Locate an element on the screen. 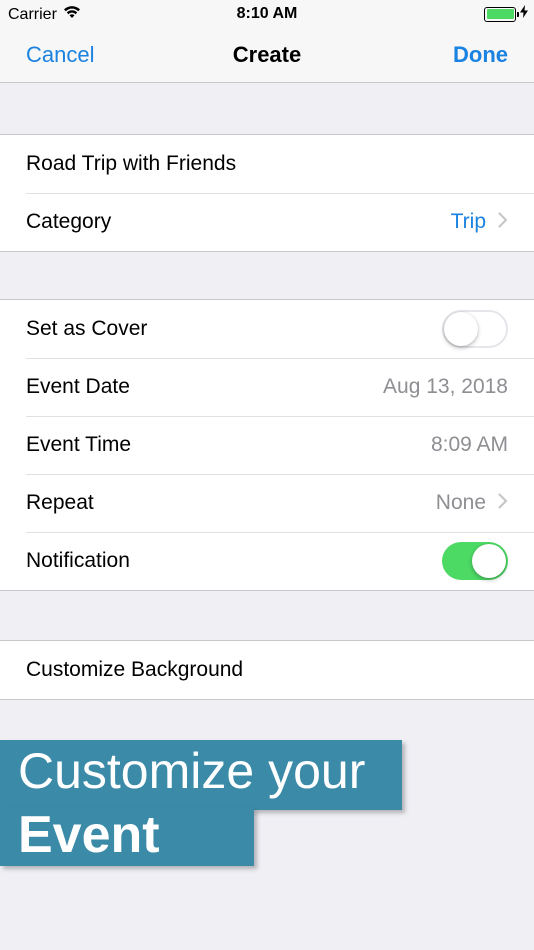  status-bar: Carrier 8:10 AM is located at coordinates (267, 14).